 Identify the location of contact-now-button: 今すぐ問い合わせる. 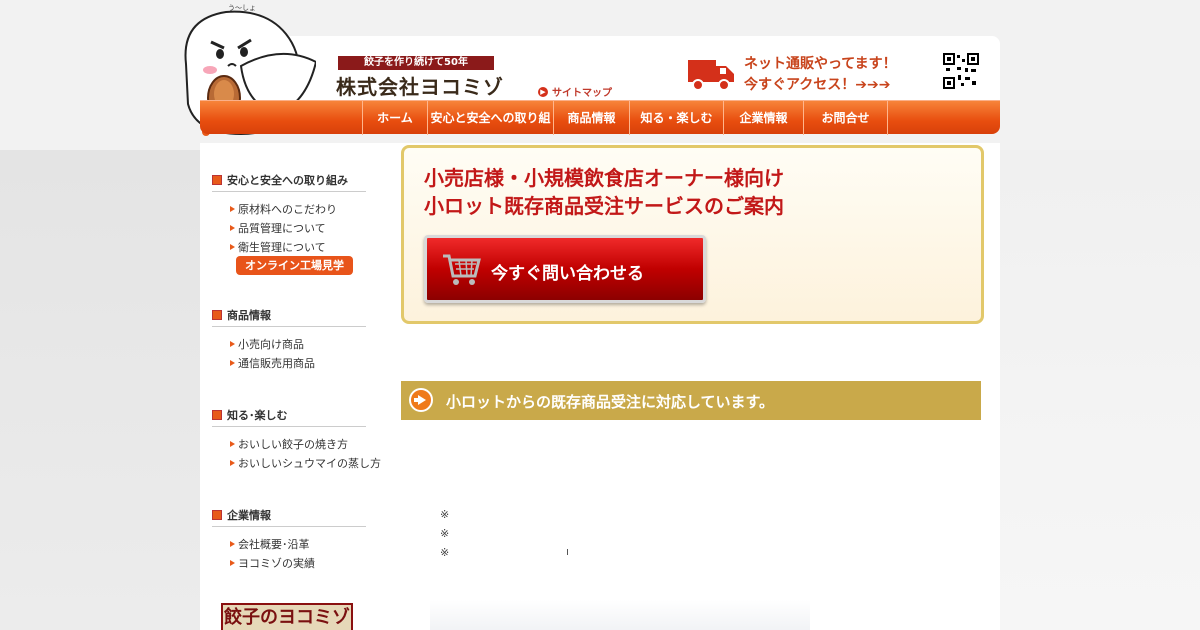
(565, 269).